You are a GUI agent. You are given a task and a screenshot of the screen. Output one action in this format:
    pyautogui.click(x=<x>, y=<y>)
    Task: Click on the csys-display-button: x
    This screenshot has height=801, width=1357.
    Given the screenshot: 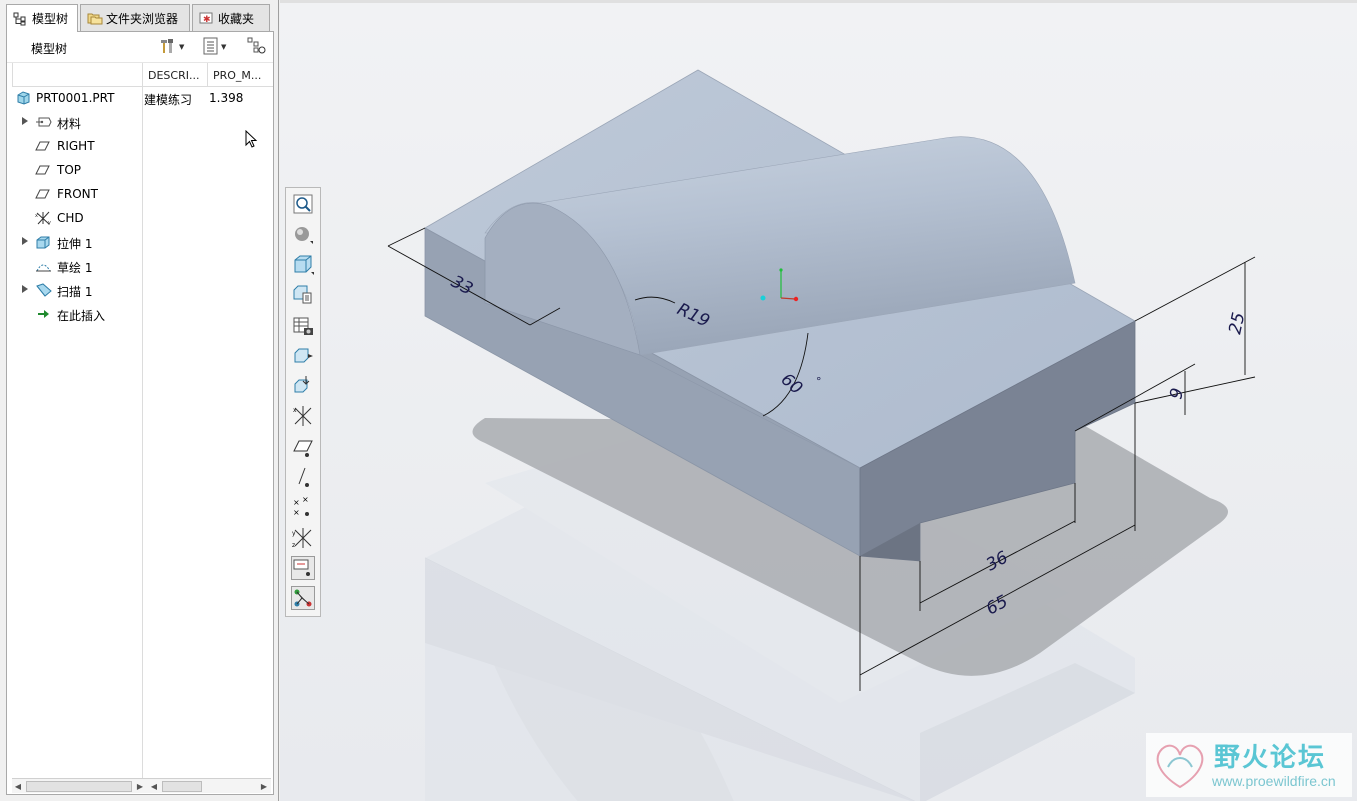 What is the action you would take?
    pyautogui.click(x=303, y=416)
    